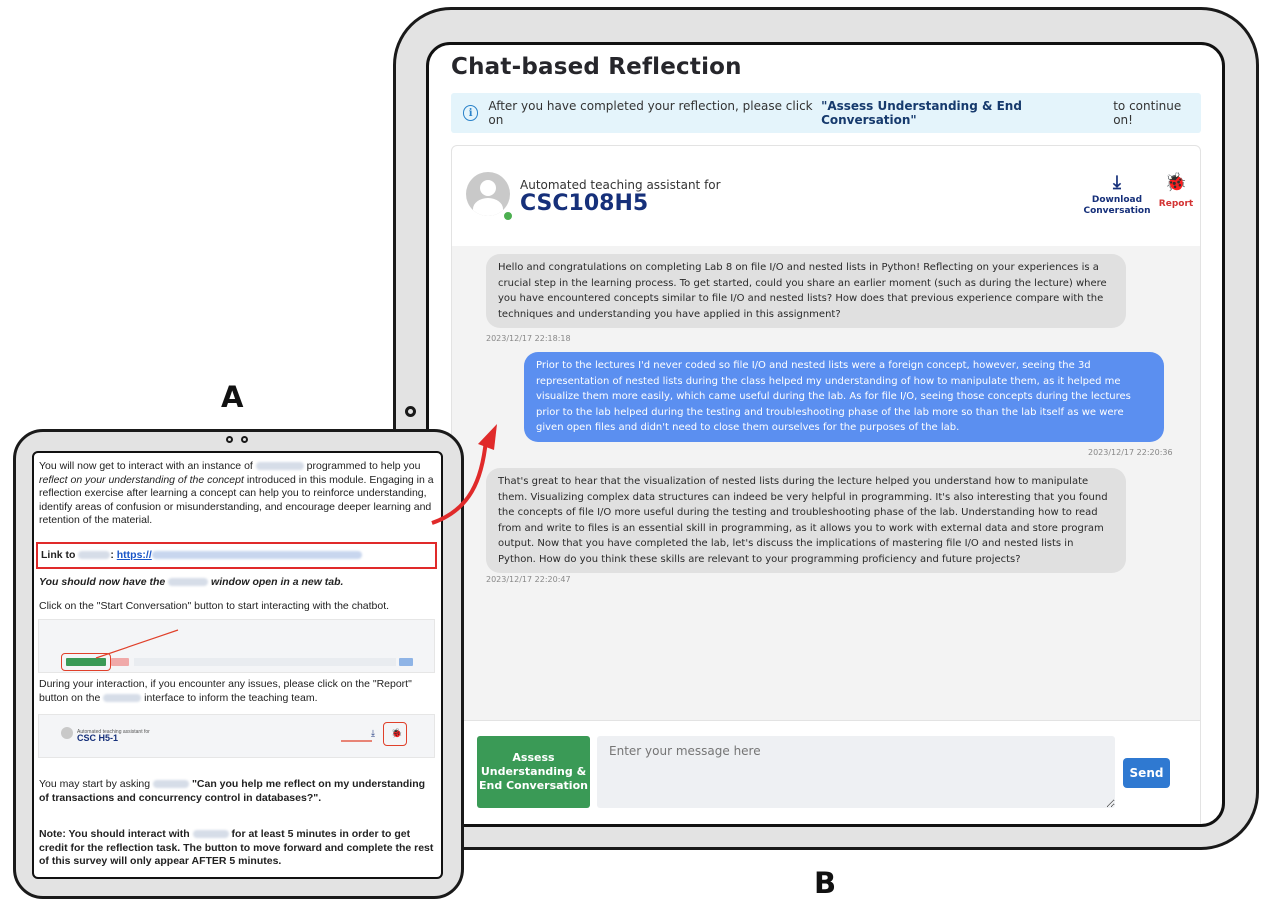 The height and width of the screenshot is (902, 1262). I want to click on info-banner-suffix: to continue on!, so click(1147, 113).